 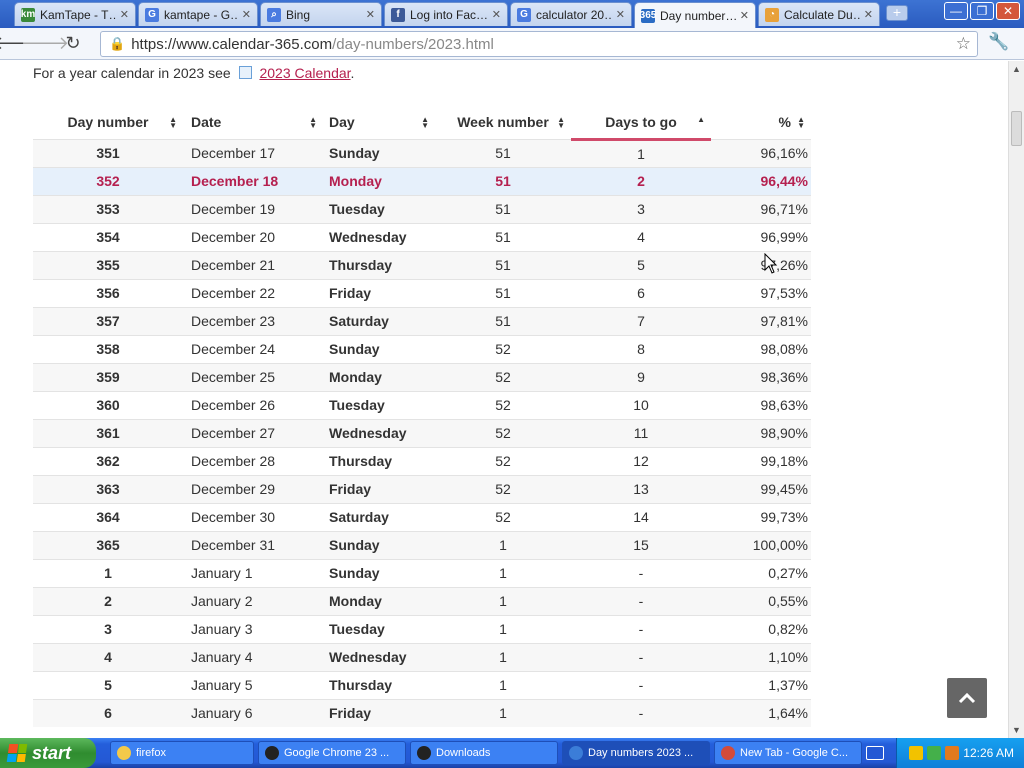 I want to click on weekday-cell: Monday, so click(x=355, y=601).